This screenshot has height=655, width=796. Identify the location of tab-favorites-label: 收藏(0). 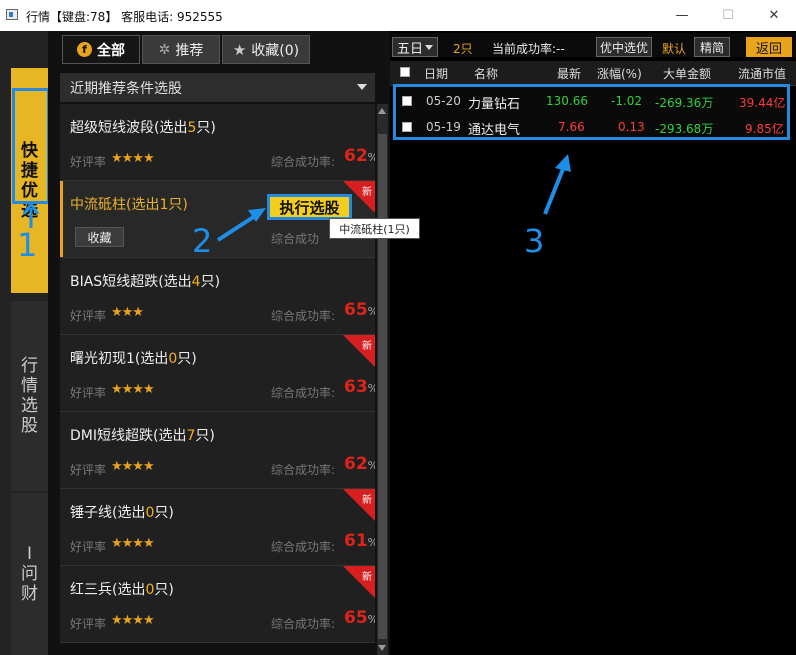
(275, 50).